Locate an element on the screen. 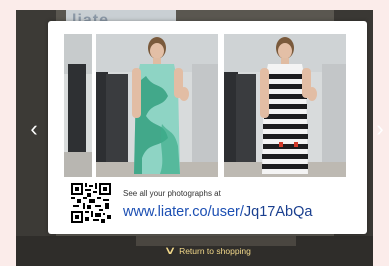  return-to-shopping-label: Return to shopping is located at coordinates (215, 251).